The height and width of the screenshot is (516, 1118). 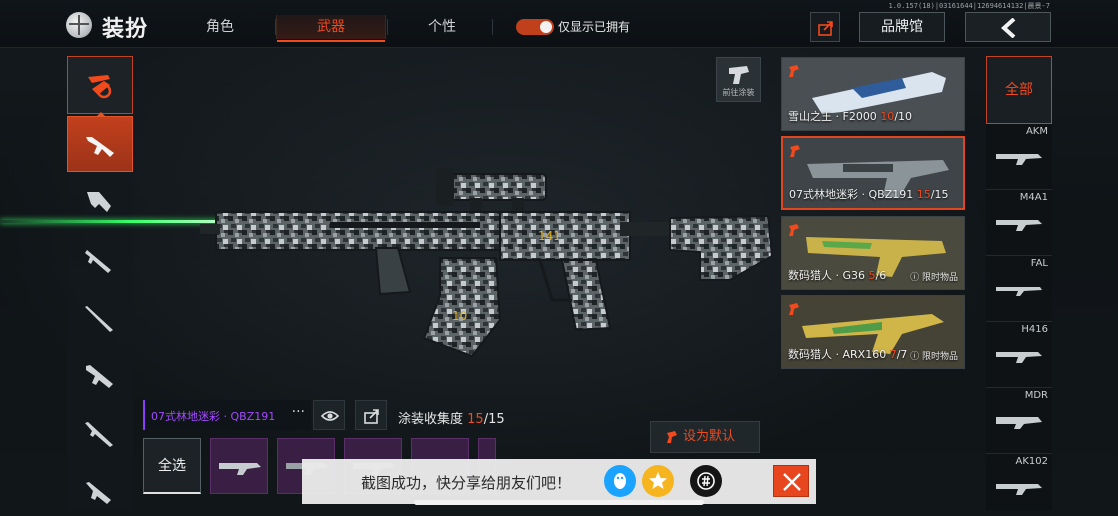 I want to click on filter-all-button: 全部, so click(x=1019, y=90).